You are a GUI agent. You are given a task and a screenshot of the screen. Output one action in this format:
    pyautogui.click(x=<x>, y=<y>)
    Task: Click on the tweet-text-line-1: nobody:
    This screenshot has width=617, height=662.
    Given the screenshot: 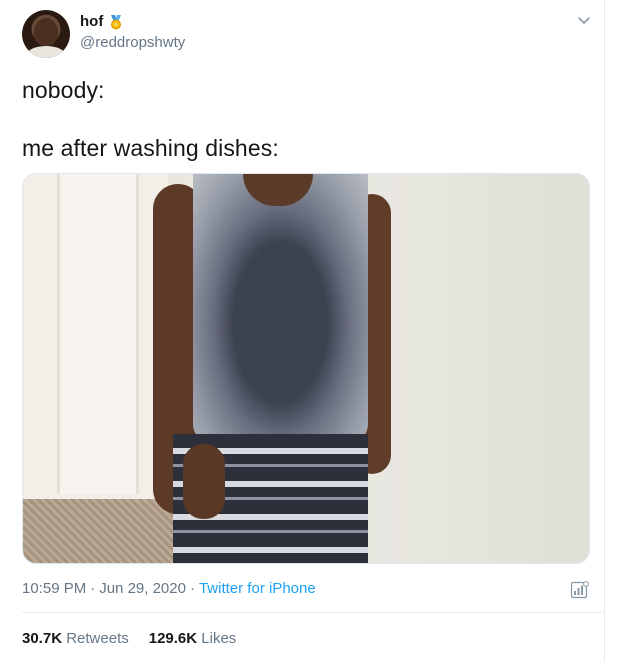 What is the action you would take?
    pyautogui.click(x=63, y=90)
    